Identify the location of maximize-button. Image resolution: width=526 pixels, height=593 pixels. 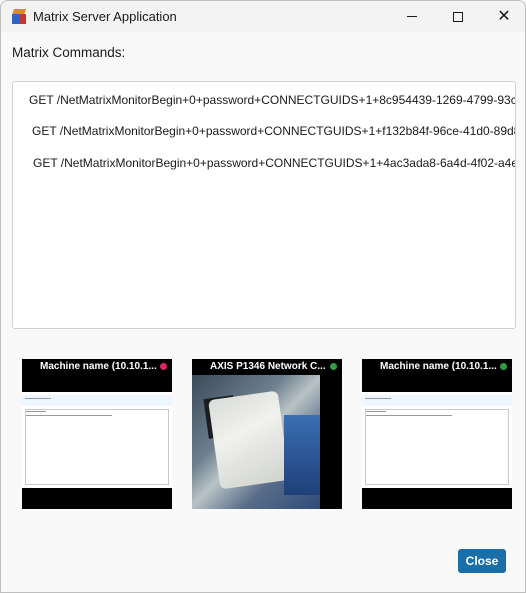
(458, 16).